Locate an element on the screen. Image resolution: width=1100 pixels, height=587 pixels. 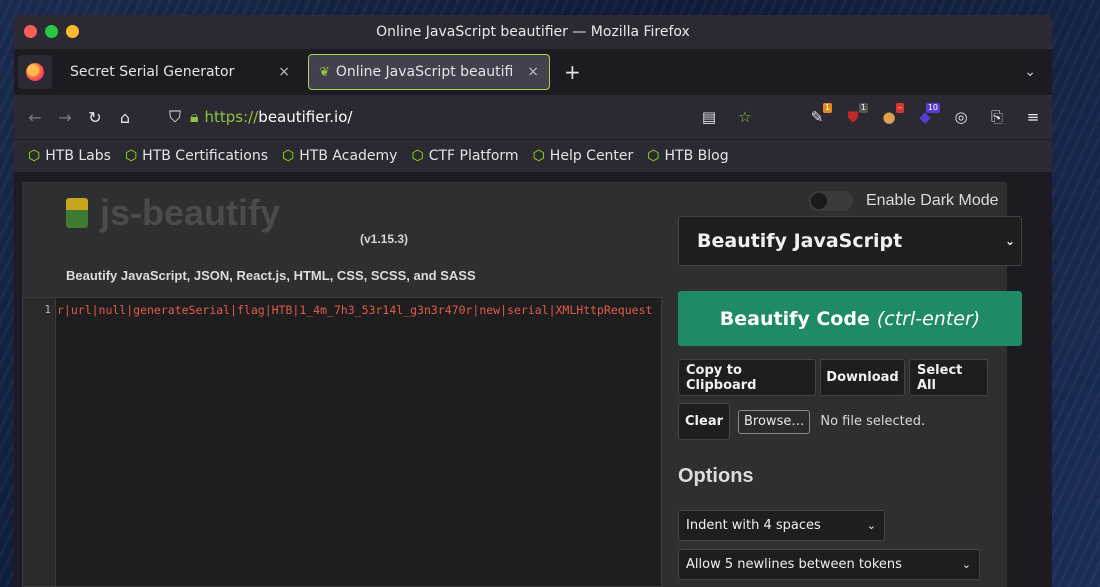
switch-knob is located at coordinates (819, 201).